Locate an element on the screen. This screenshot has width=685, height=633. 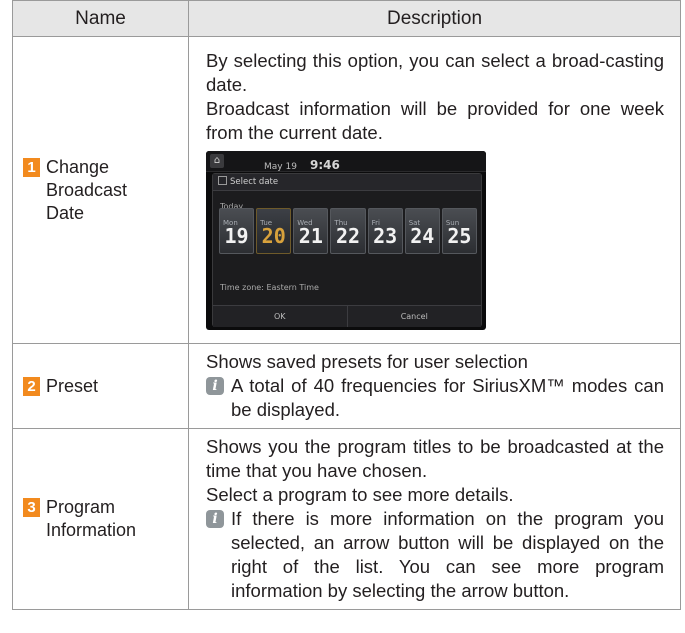
day-button: Mon 19 is located at coordinates (237, 230).